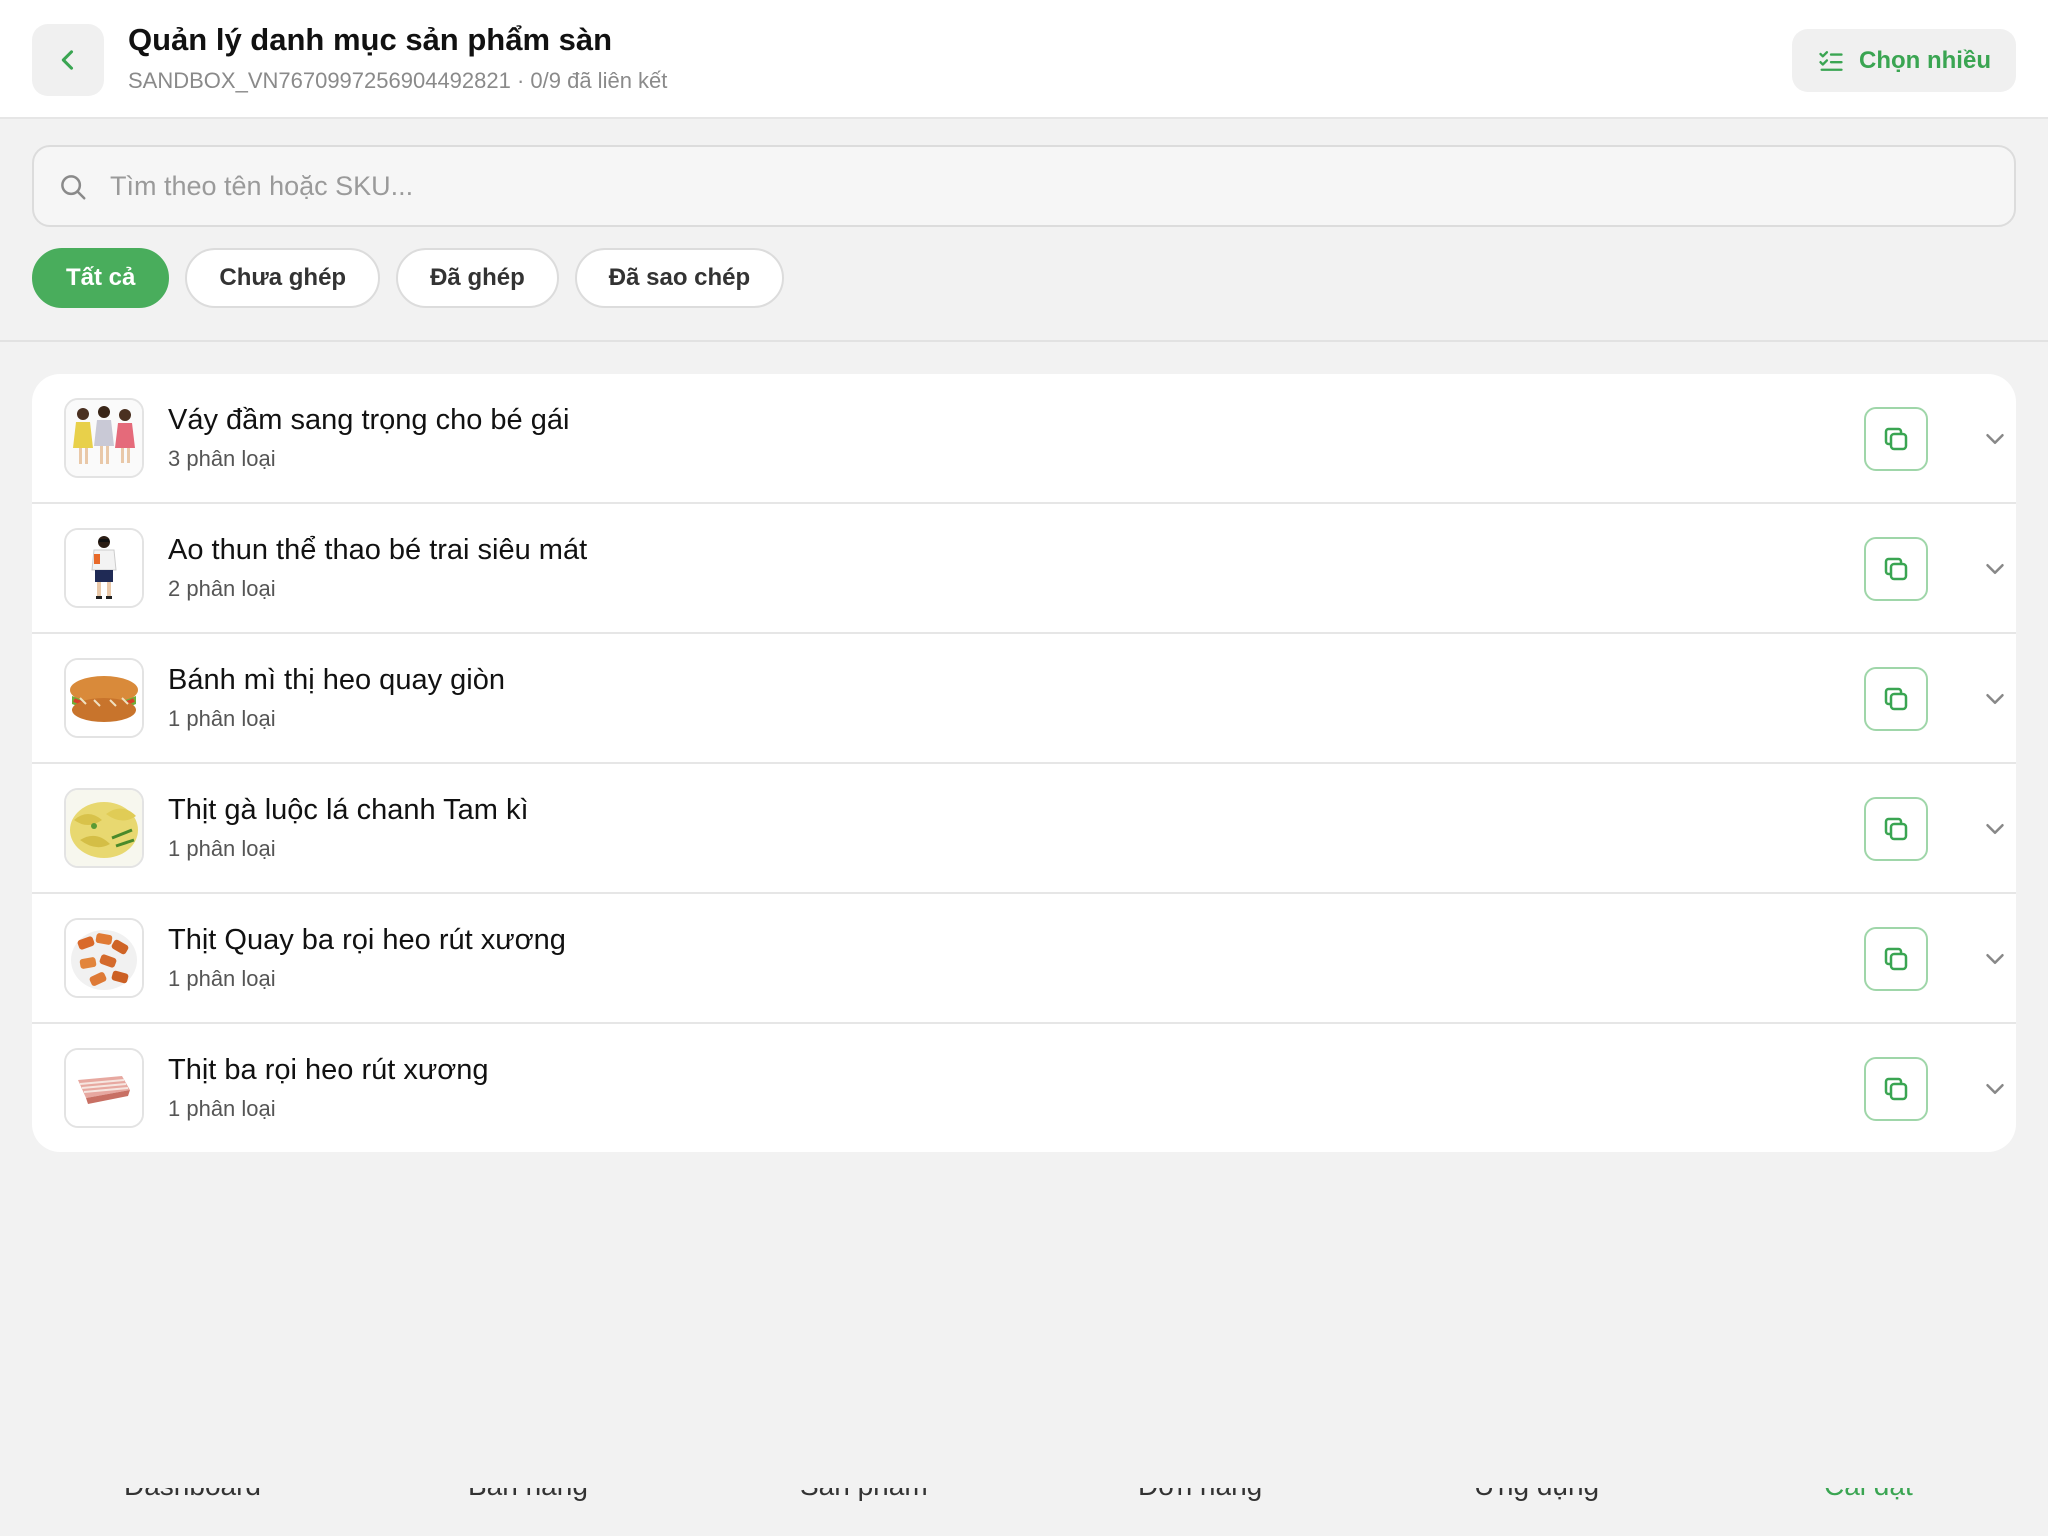 The width and height of the screenshot is (2048, 1536). Describe the element at coordinates (1925, 60) in the screenshot. I see `multi-select-label: Chọn nhiều` at that location.